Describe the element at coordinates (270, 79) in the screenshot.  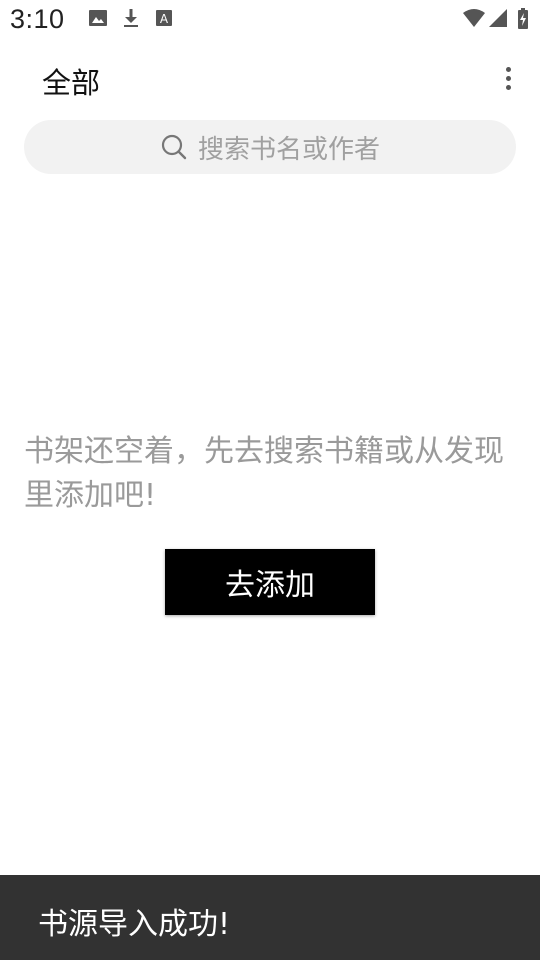
I see `app-bar: 全部` at that location.